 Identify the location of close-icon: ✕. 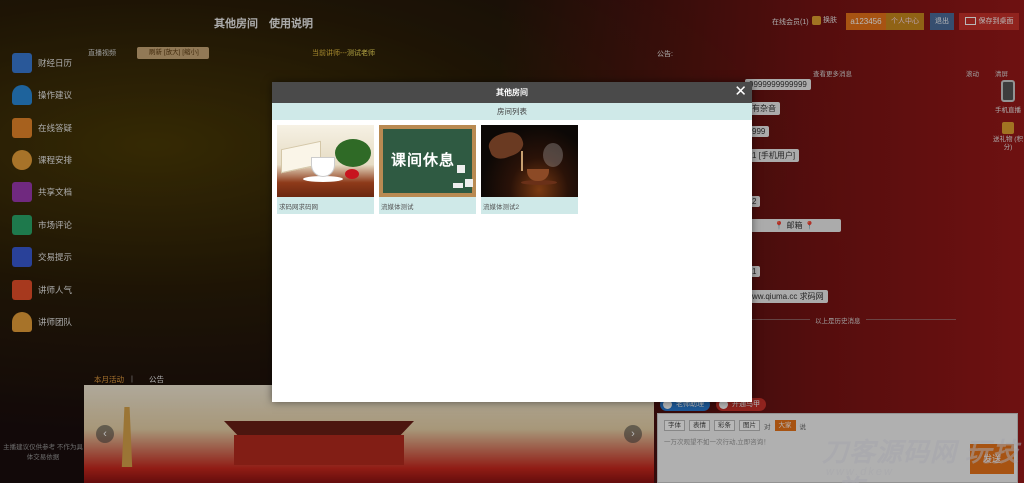
(740, 92).